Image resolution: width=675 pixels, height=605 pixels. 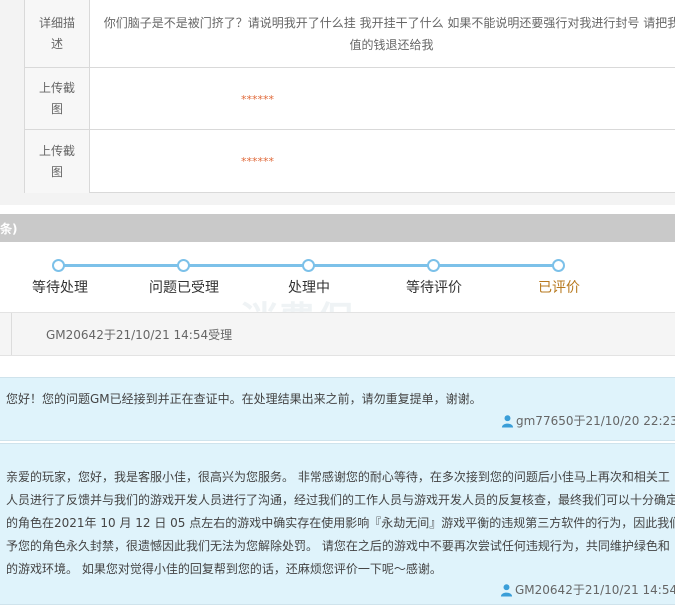 What do you see at coordinates (244, 399) in the screenshot?
I see `reply-text: 您好！您的问题GM已经接到并正在查证中。在处理结果出来之前，请勿重复提单，谢谢。` at bounding box center [244, 399].